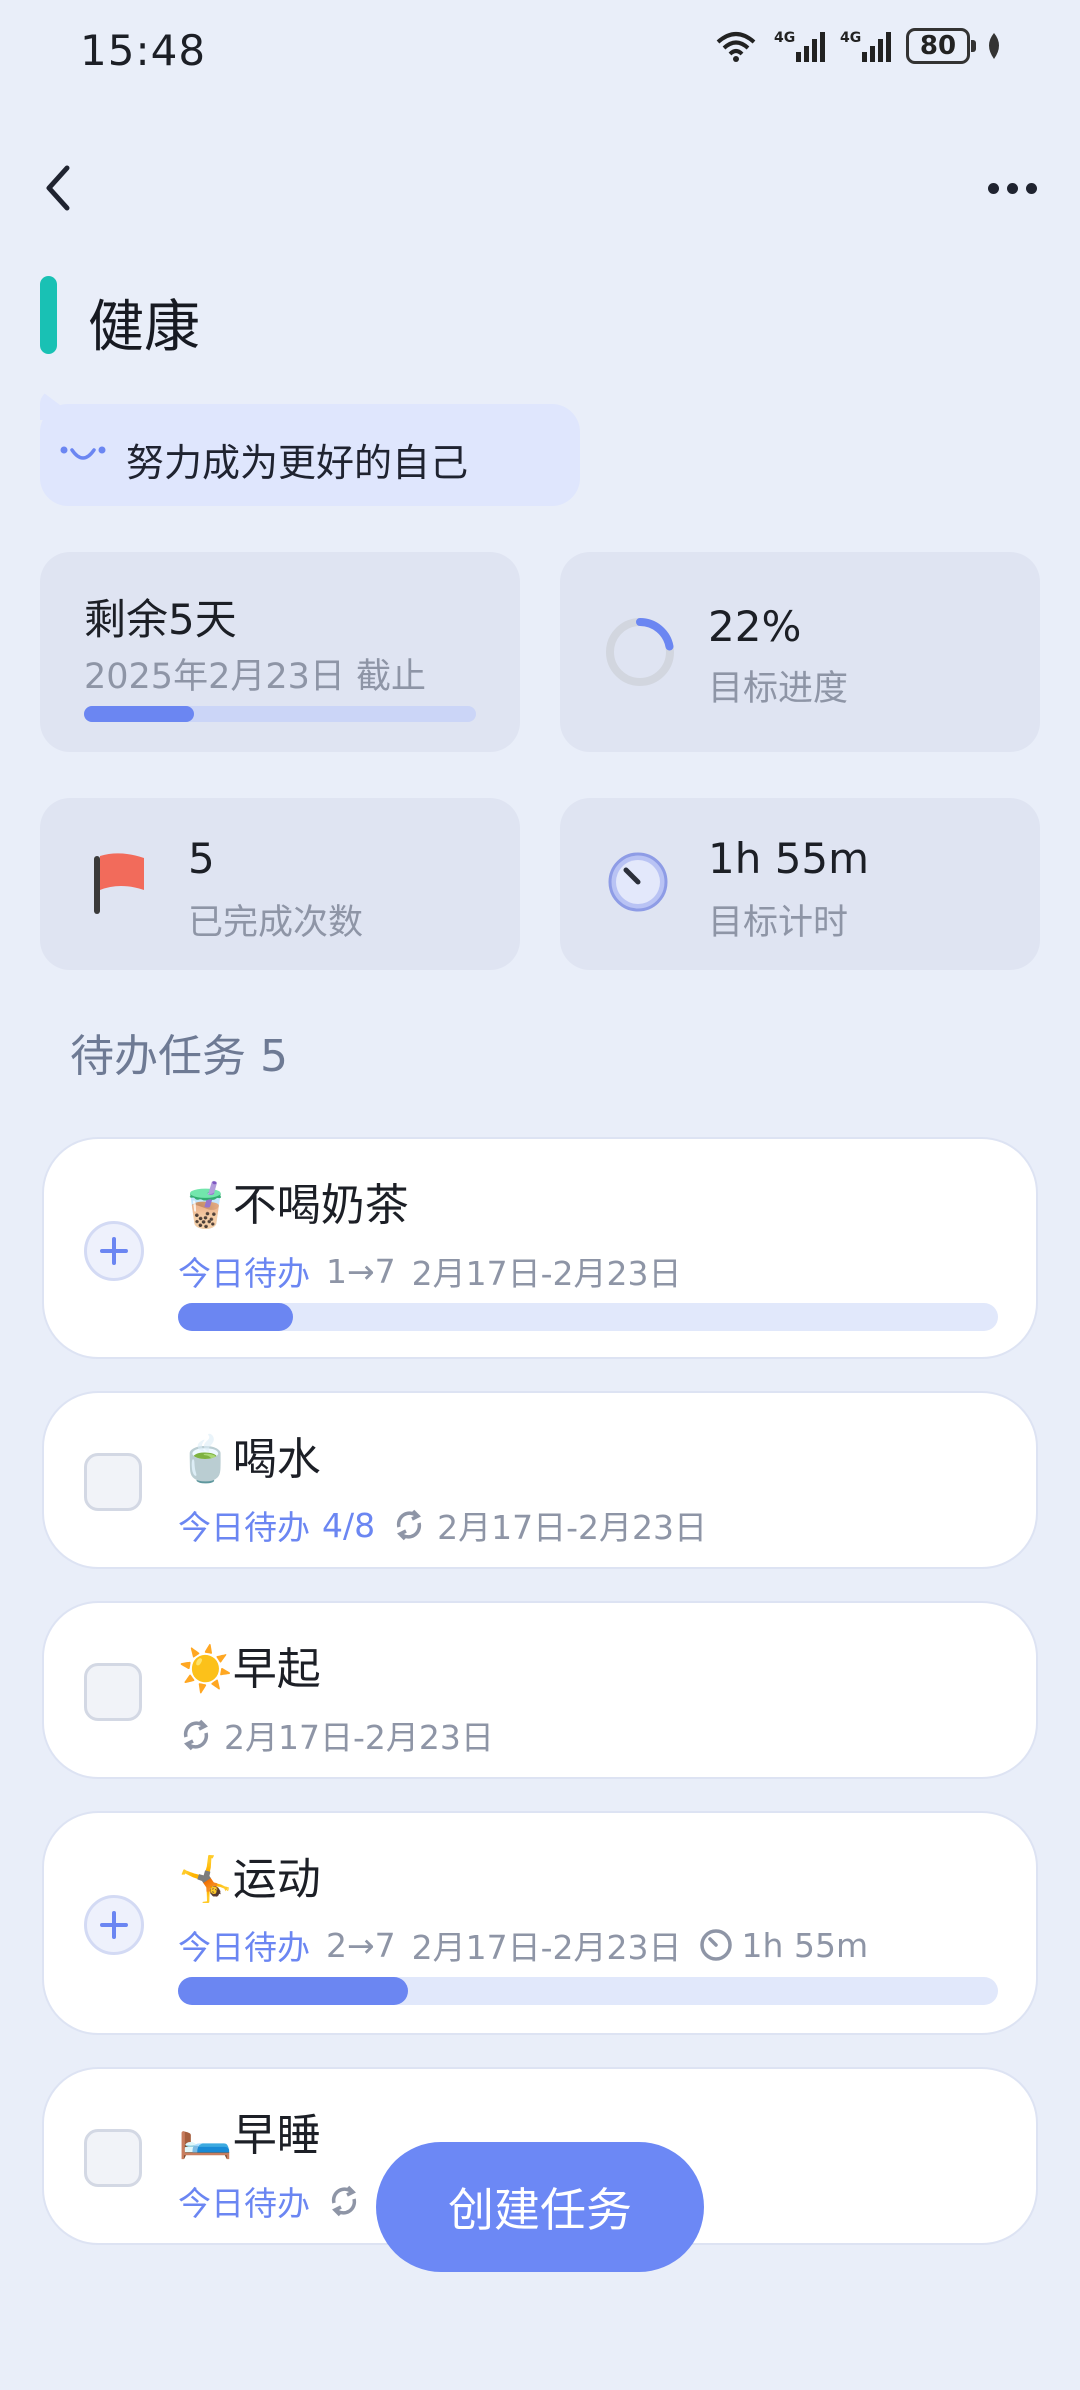 The height and width of the screenshot is (2390, 1080). Describe the element at coordinates (540, 1690) in the screenshot. I see `task-card: ☀️早起 2月17日-2月23日` at that location.